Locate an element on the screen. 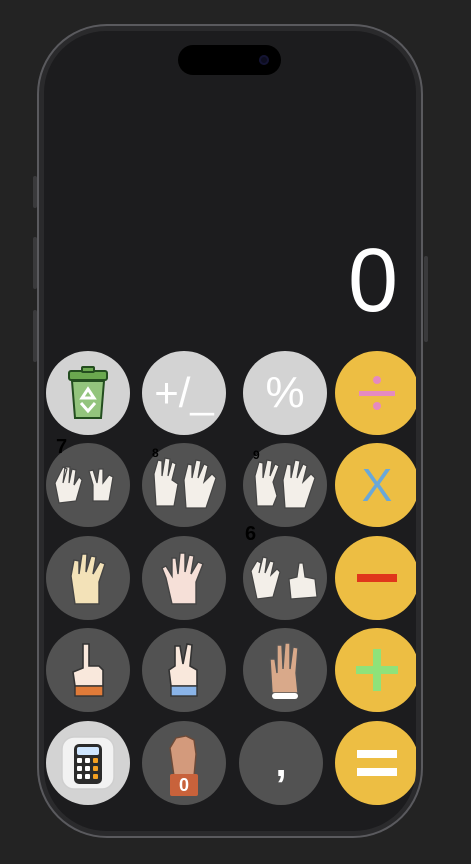 The height and width of the screenshot is (864, 471). four-fingers-hand-icon is located at coordinates (88, 579).